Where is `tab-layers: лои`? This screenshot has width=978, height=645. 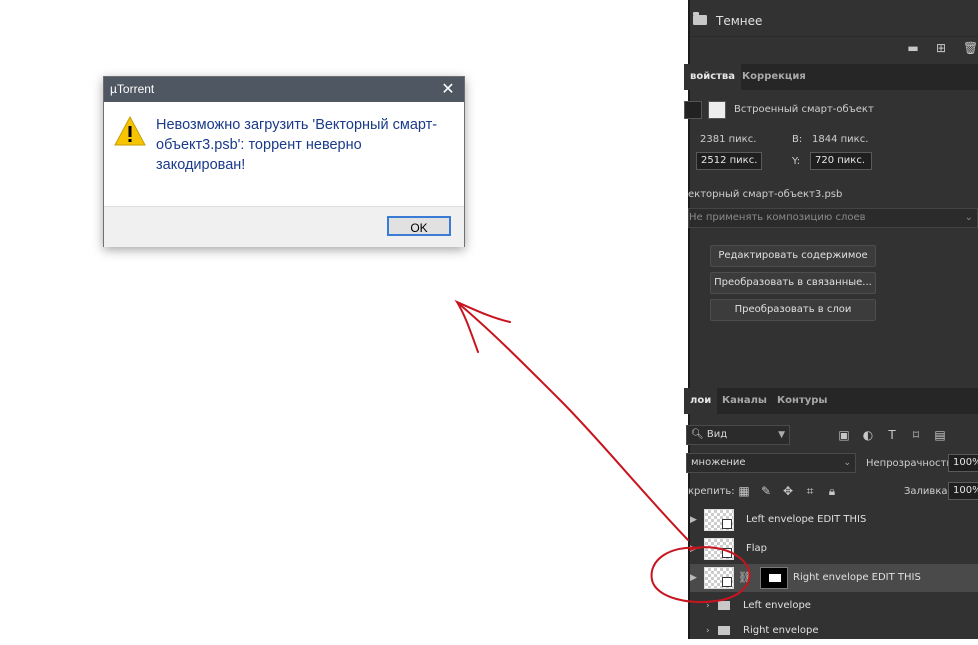 tab-layers: лои is located at coordinates (701, 401).